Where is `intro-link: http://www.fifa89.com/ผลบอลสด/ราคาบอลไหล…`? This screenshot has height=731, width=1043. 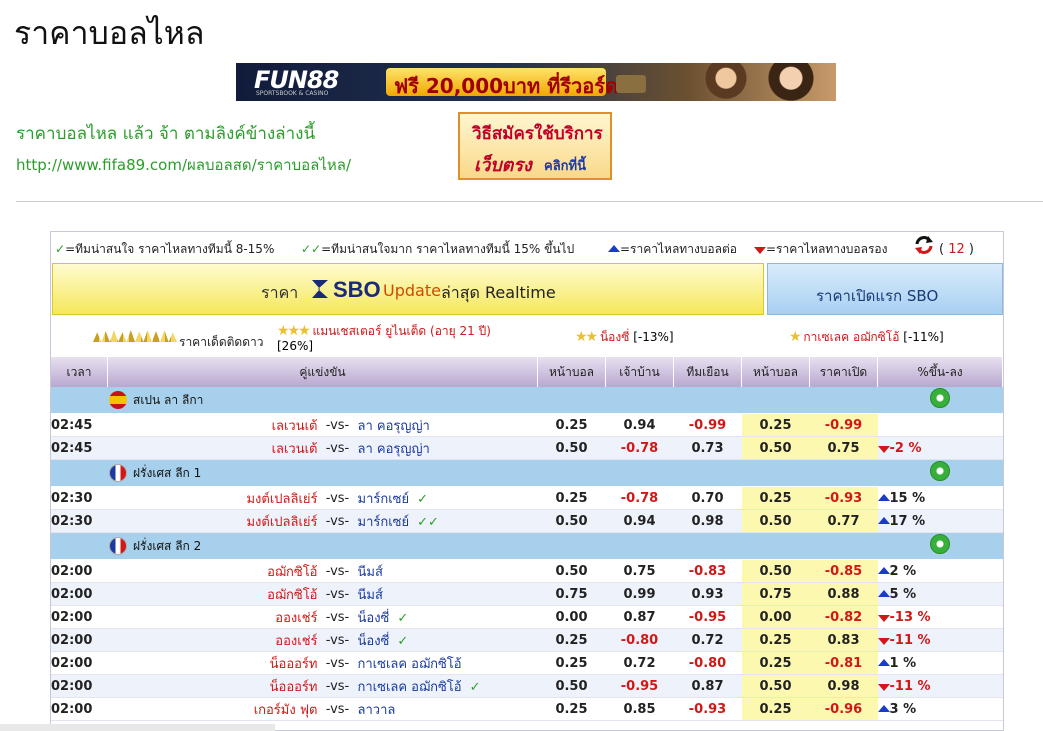
intro-link: http://www.fifa89.com/ผลบอลสด/ราคาบอลไหล… is located at coordinates (183, 165).